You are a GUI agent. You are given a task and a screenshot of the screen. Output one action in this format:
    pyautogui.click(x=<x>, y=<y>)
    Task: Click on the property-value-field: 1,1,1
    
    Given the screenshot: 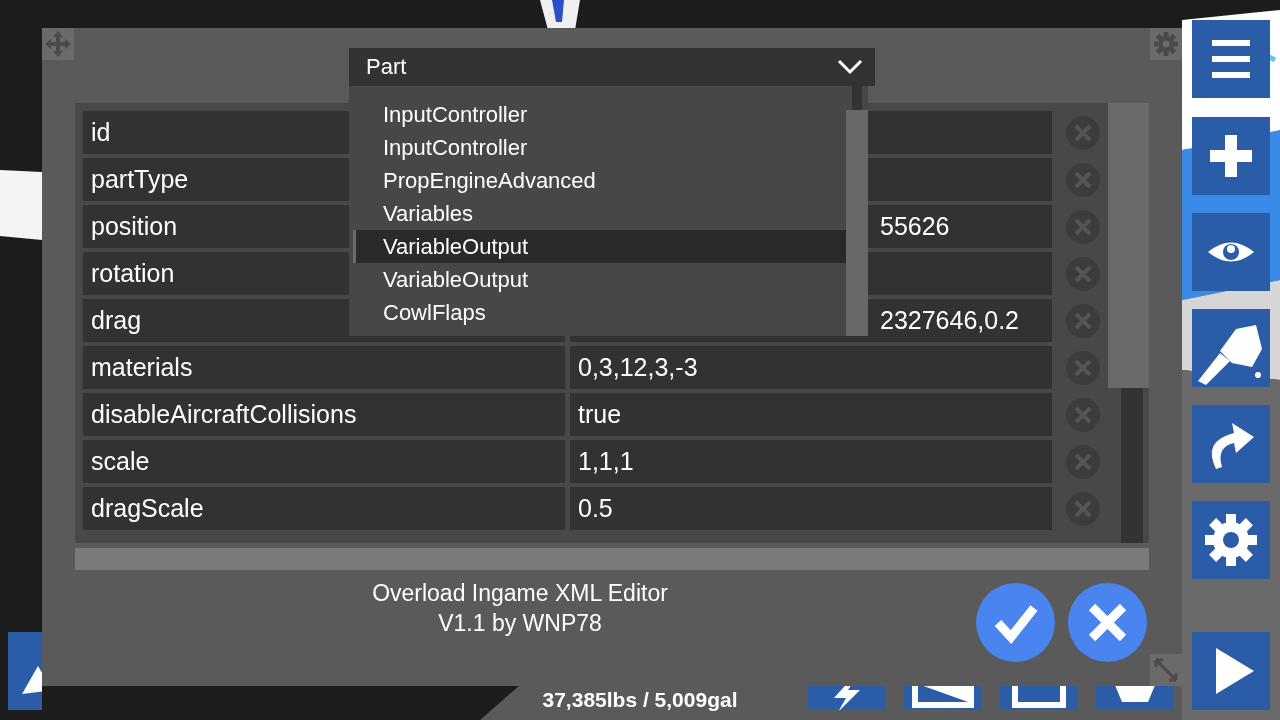 What is the action you would take?
    pyautogui.click(x=811, y=461)
    